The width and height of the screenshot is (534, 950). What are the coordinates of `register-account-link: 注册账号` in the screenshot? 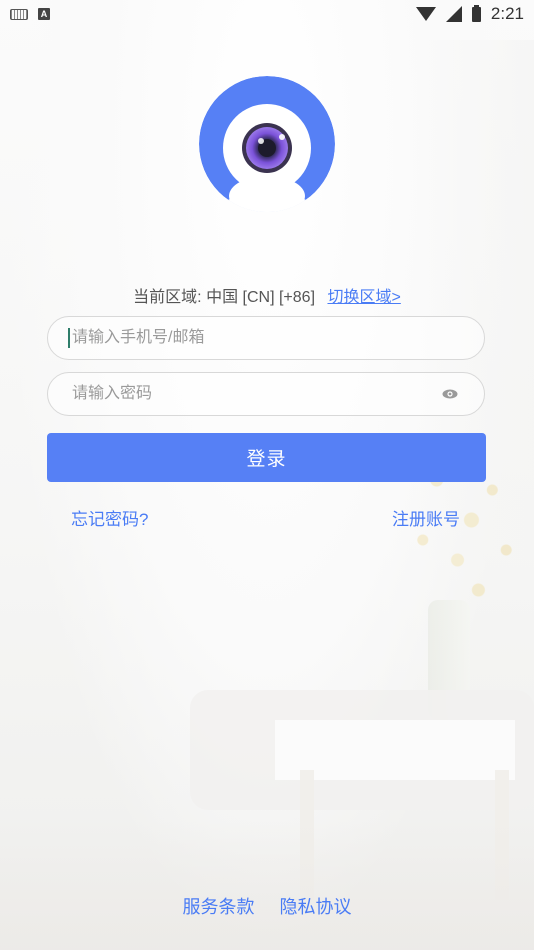 It's located at (426, 517).